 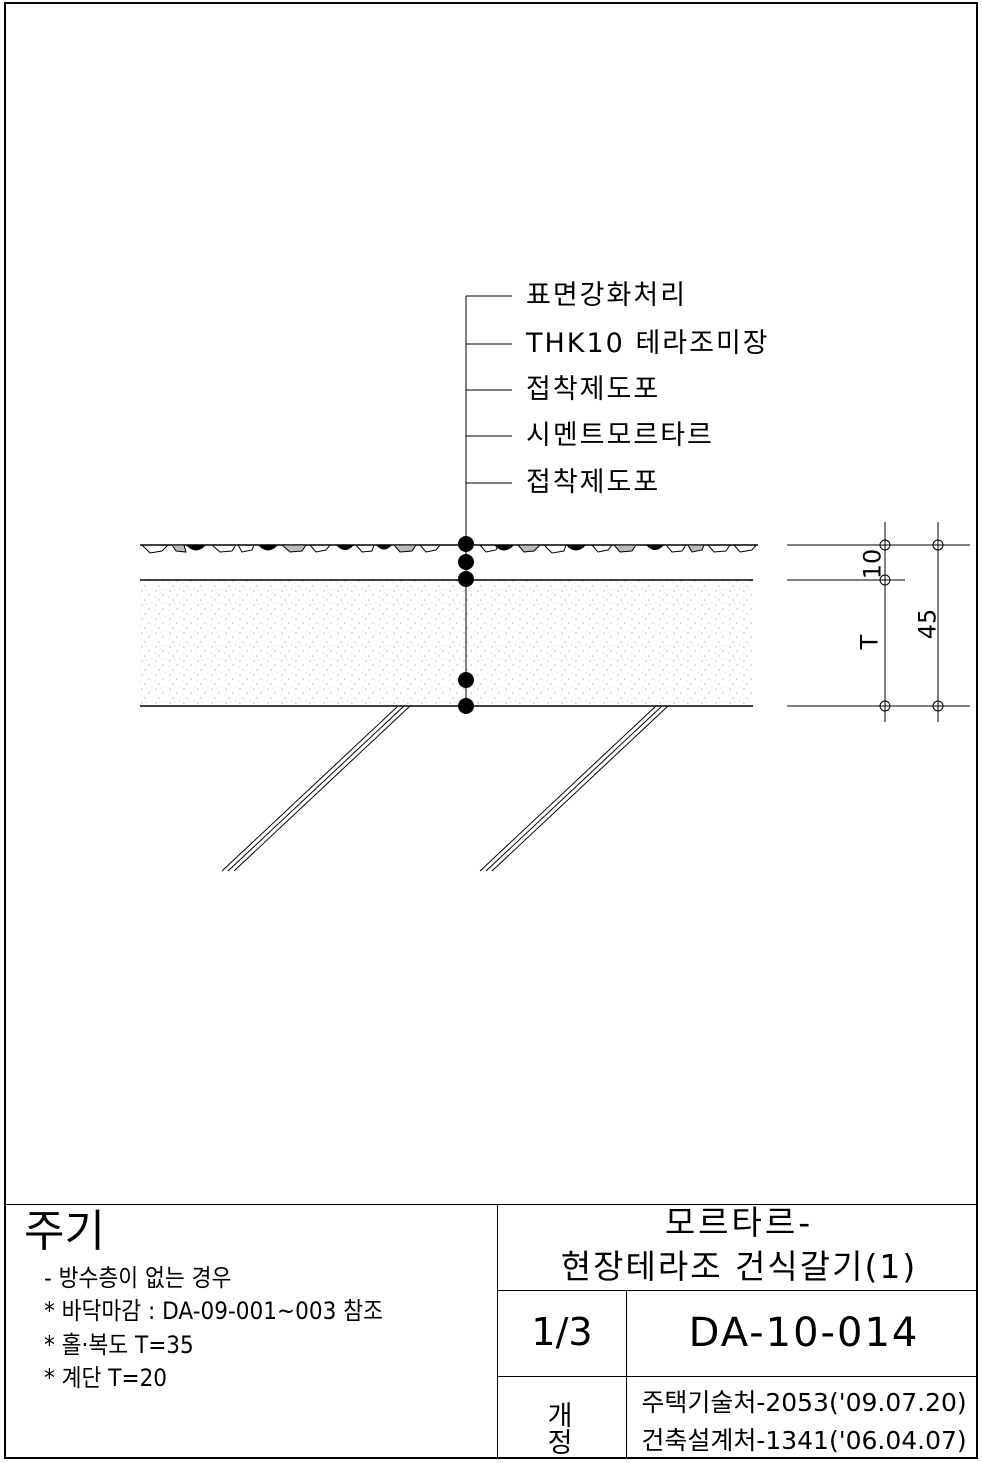 What do you see at coordinates (739, 1222) in the screenshot?
I see `drawing-title-line1: 모르타르-` at bounding box center [739, 1222].